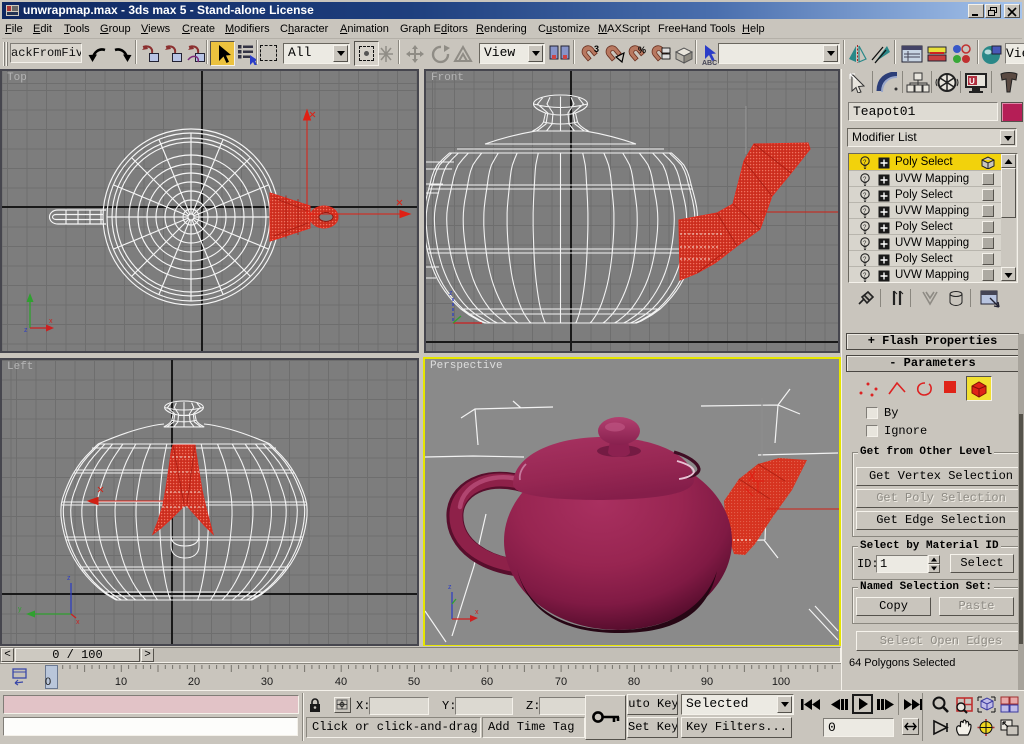 The image size is (1024, 744). I want to click on svg-text: U, so click(972, 81).